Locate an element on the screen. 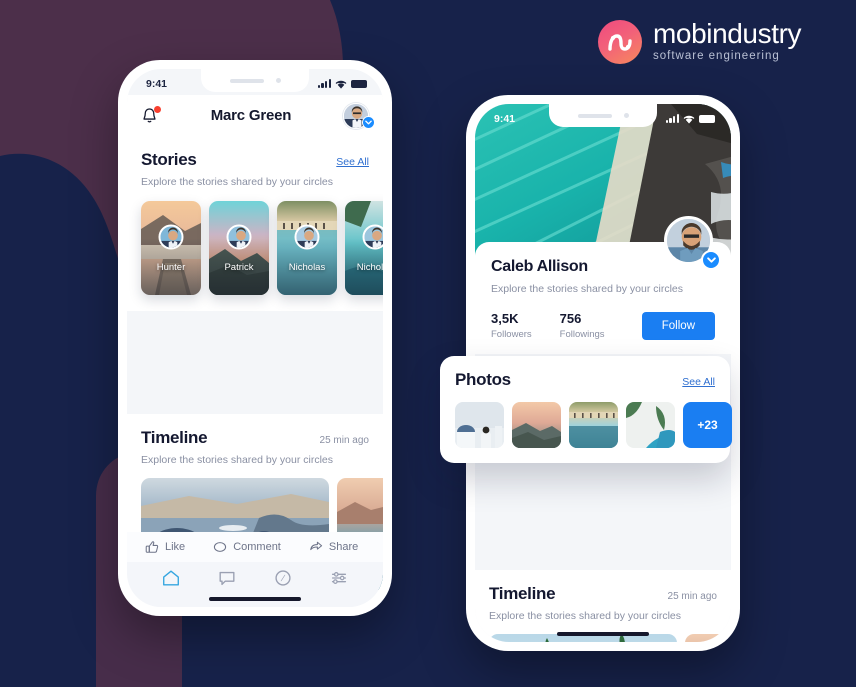 The height and width of the screenshot is (687, 856). stat-followings: 756 Followings is located at coordinates (582, 325).